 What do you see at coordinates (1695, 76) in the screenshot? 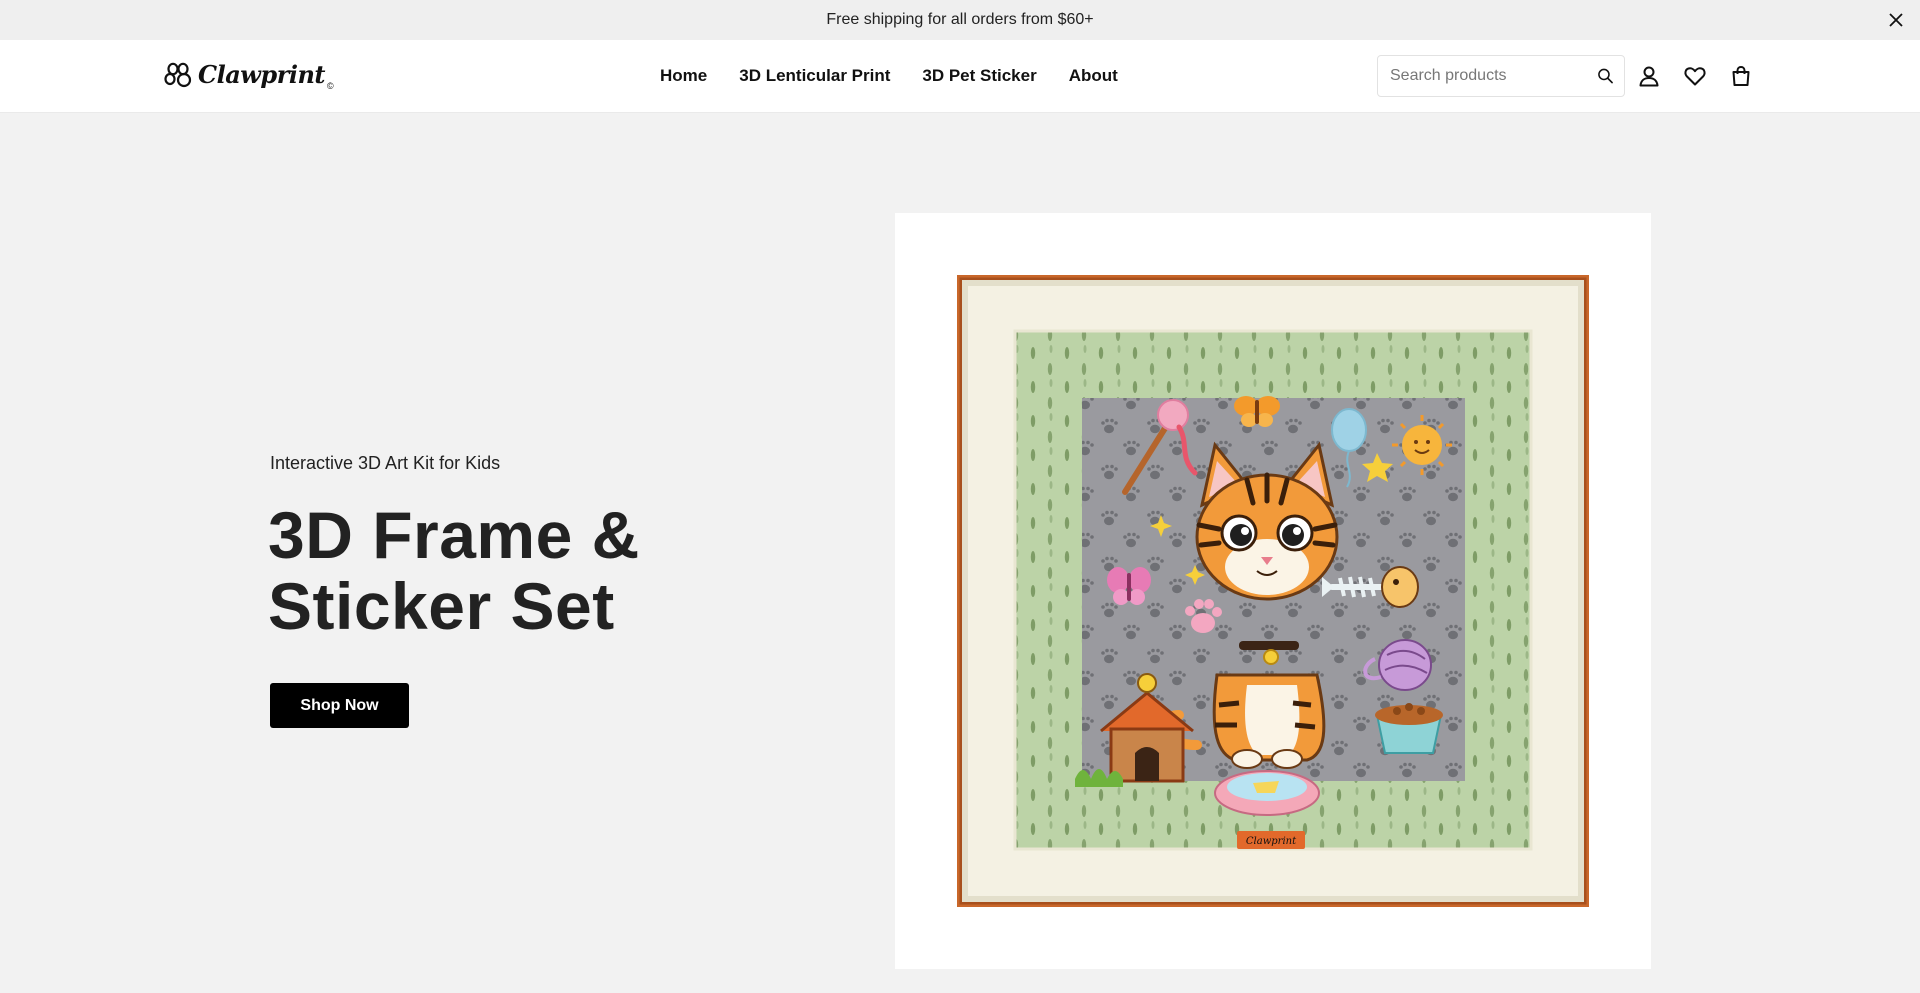
I see `wishlist-heart-icon` at bounding box center [1695, 76].